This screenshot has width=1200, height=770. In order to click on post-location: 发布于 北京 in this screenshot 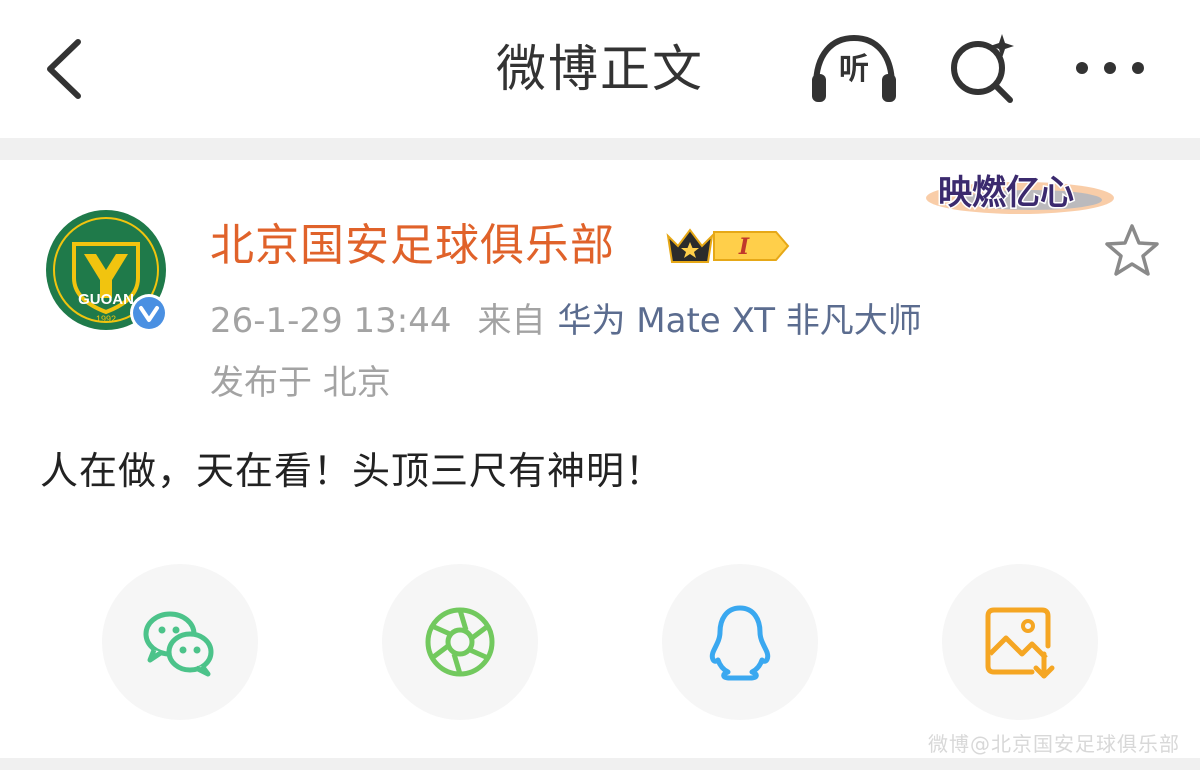, I will do `click(300, 383)`.